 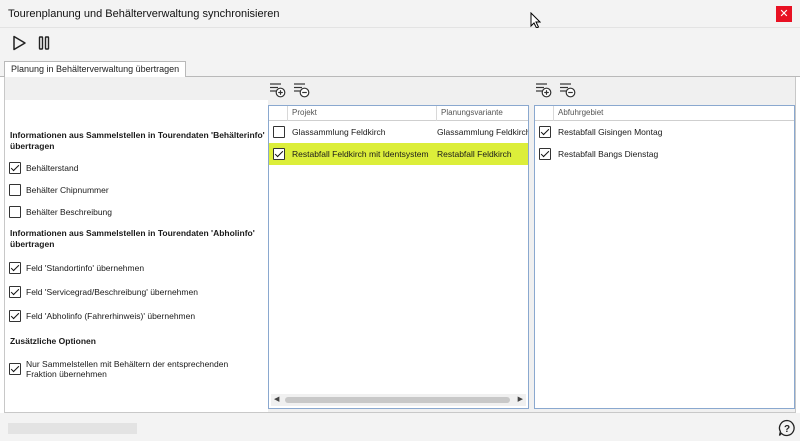 I want to click on option-standortinfo: Feld 'Standortinfo' übernehmen, so click(x=76, y=268).